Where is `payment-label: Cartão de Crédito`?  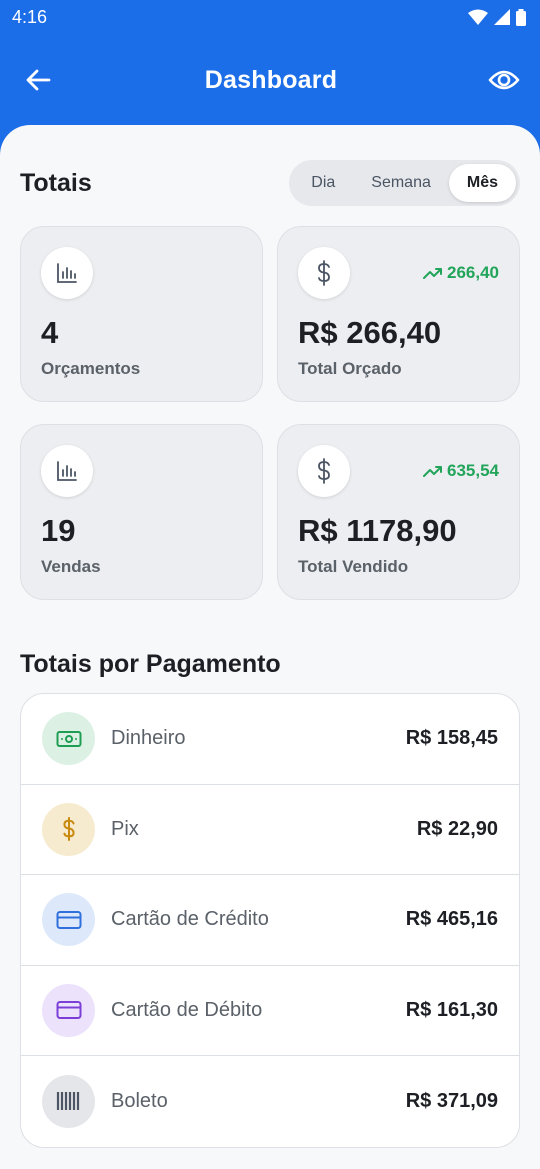 payment-label: Cartão de Crédito is located at coordinates (190, 919).